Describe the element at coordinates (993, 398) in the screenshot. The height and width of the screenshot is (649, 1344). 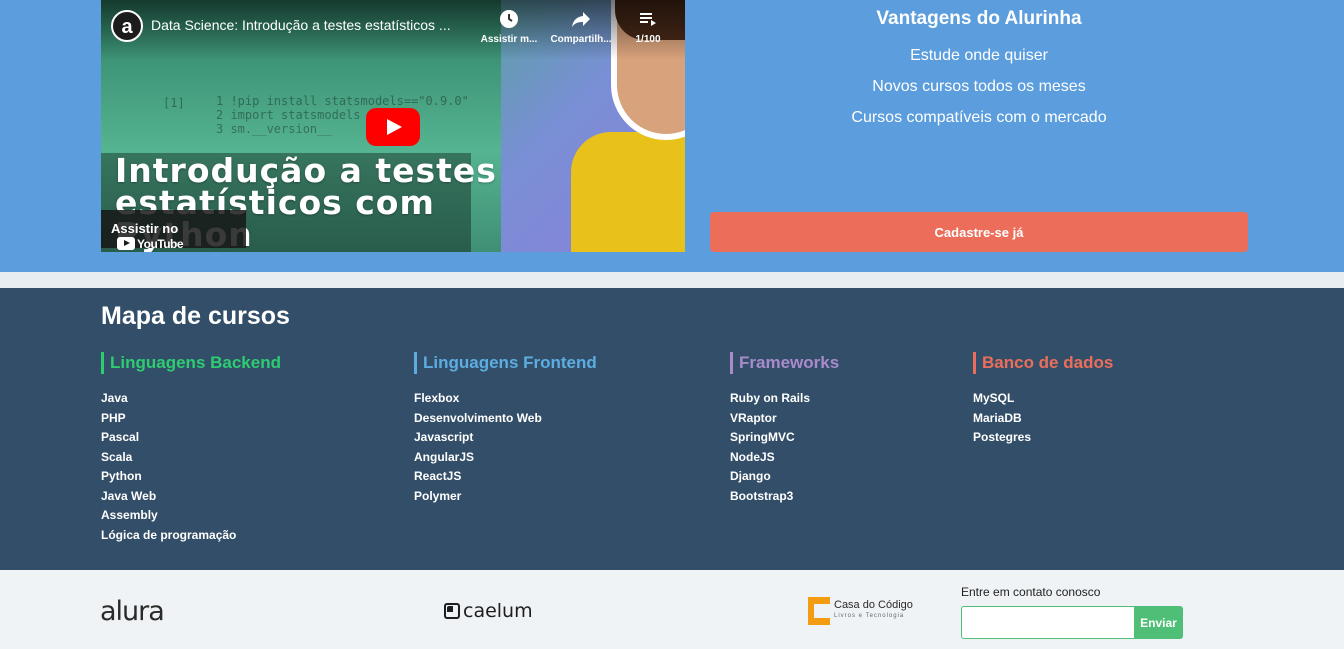
I see `course-link: MySQL` at that location.